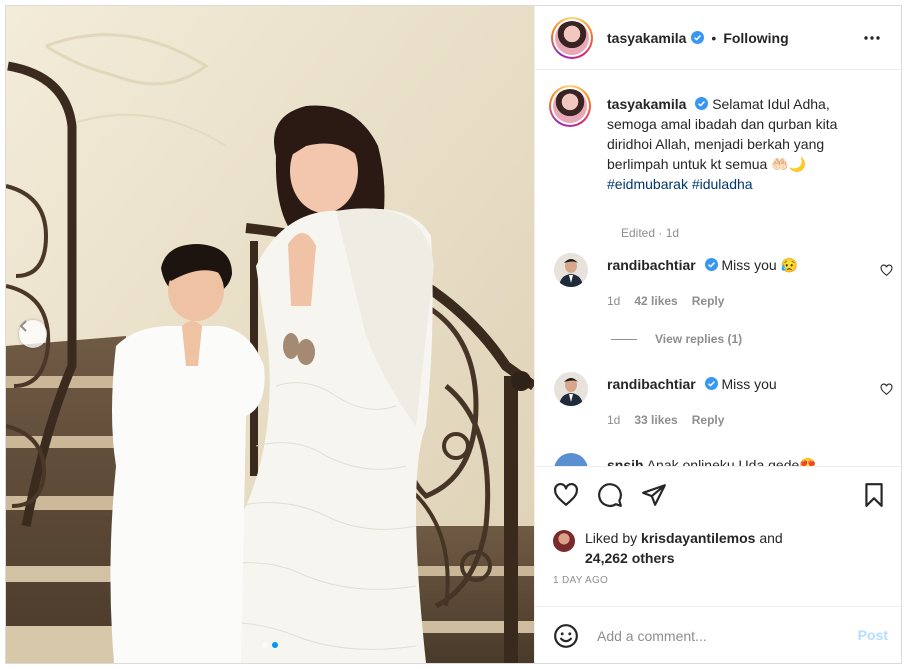 Image resolution: width=908 pixels, height=669 pixels. I want to click on comment-bubble-icon, so click(610, 495).